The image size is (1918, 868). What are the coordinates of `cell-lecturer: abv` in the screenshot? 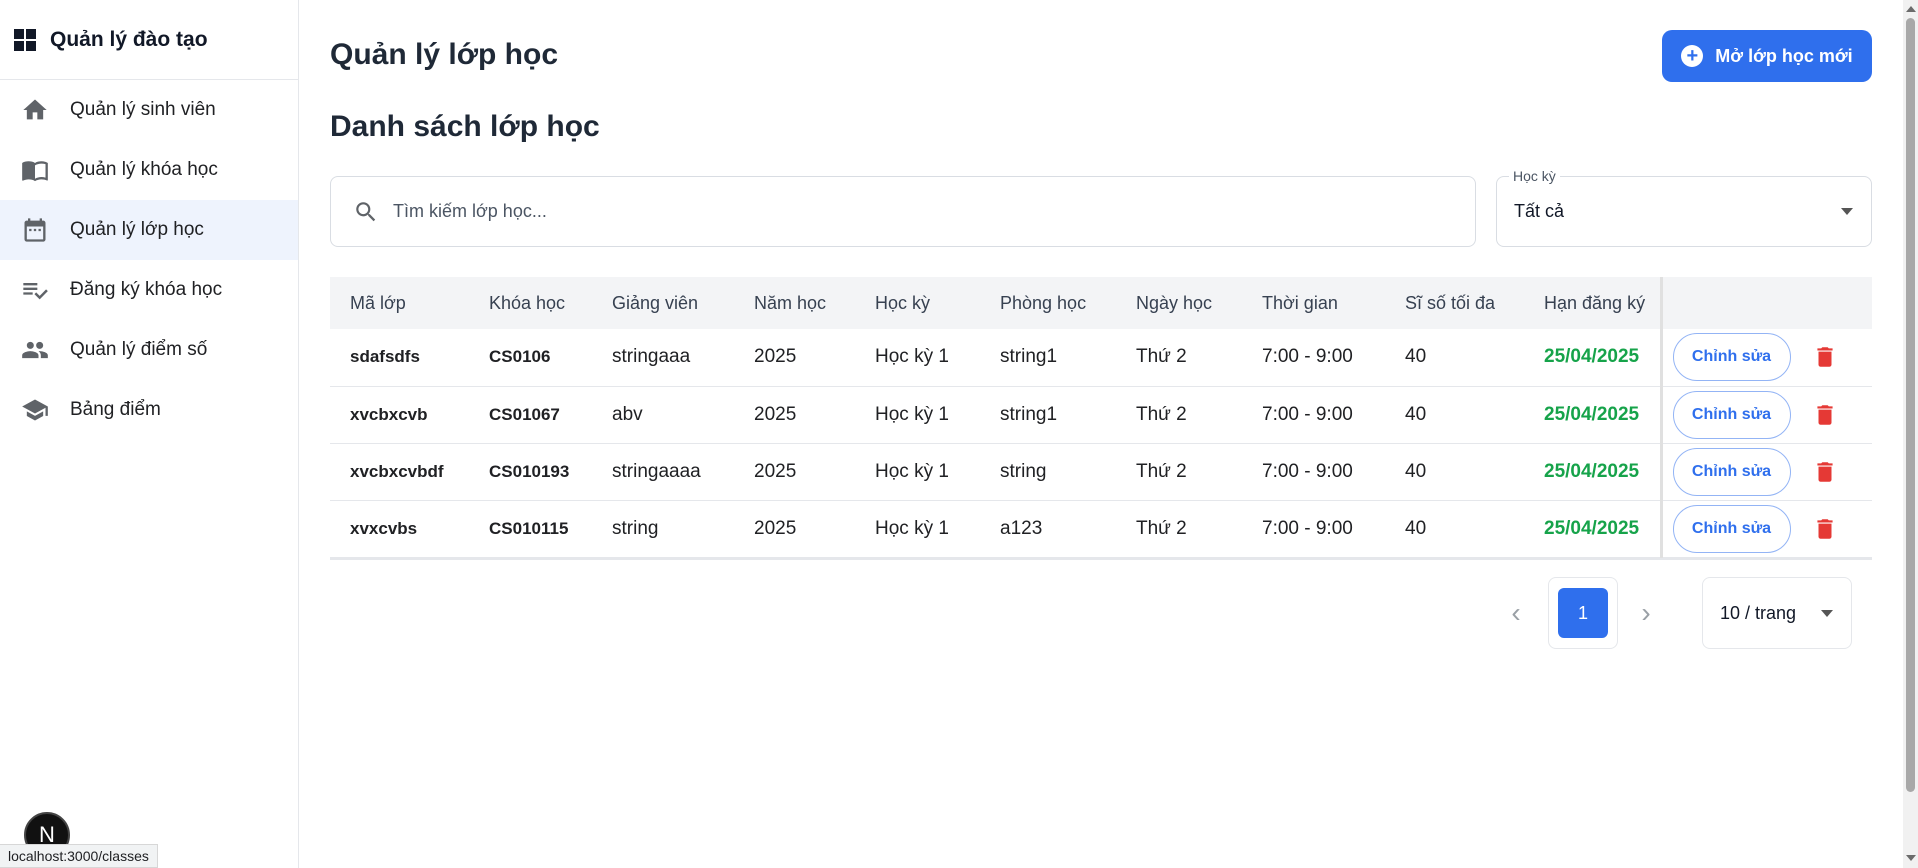 It's located at (627, 414).